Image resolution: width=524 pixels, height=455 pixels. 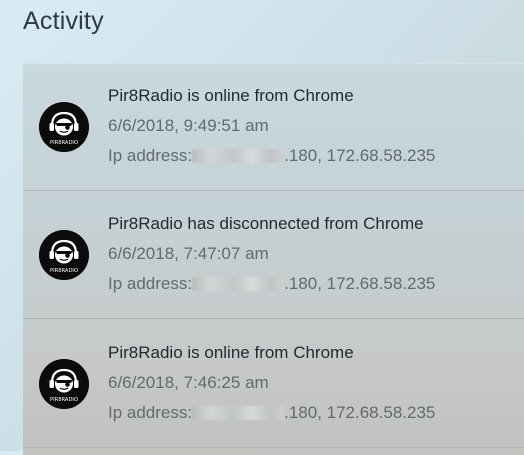 I want to click on activity-timestamp: 6/6/2018, 9:49:51 am, so click(x=188, y=125).